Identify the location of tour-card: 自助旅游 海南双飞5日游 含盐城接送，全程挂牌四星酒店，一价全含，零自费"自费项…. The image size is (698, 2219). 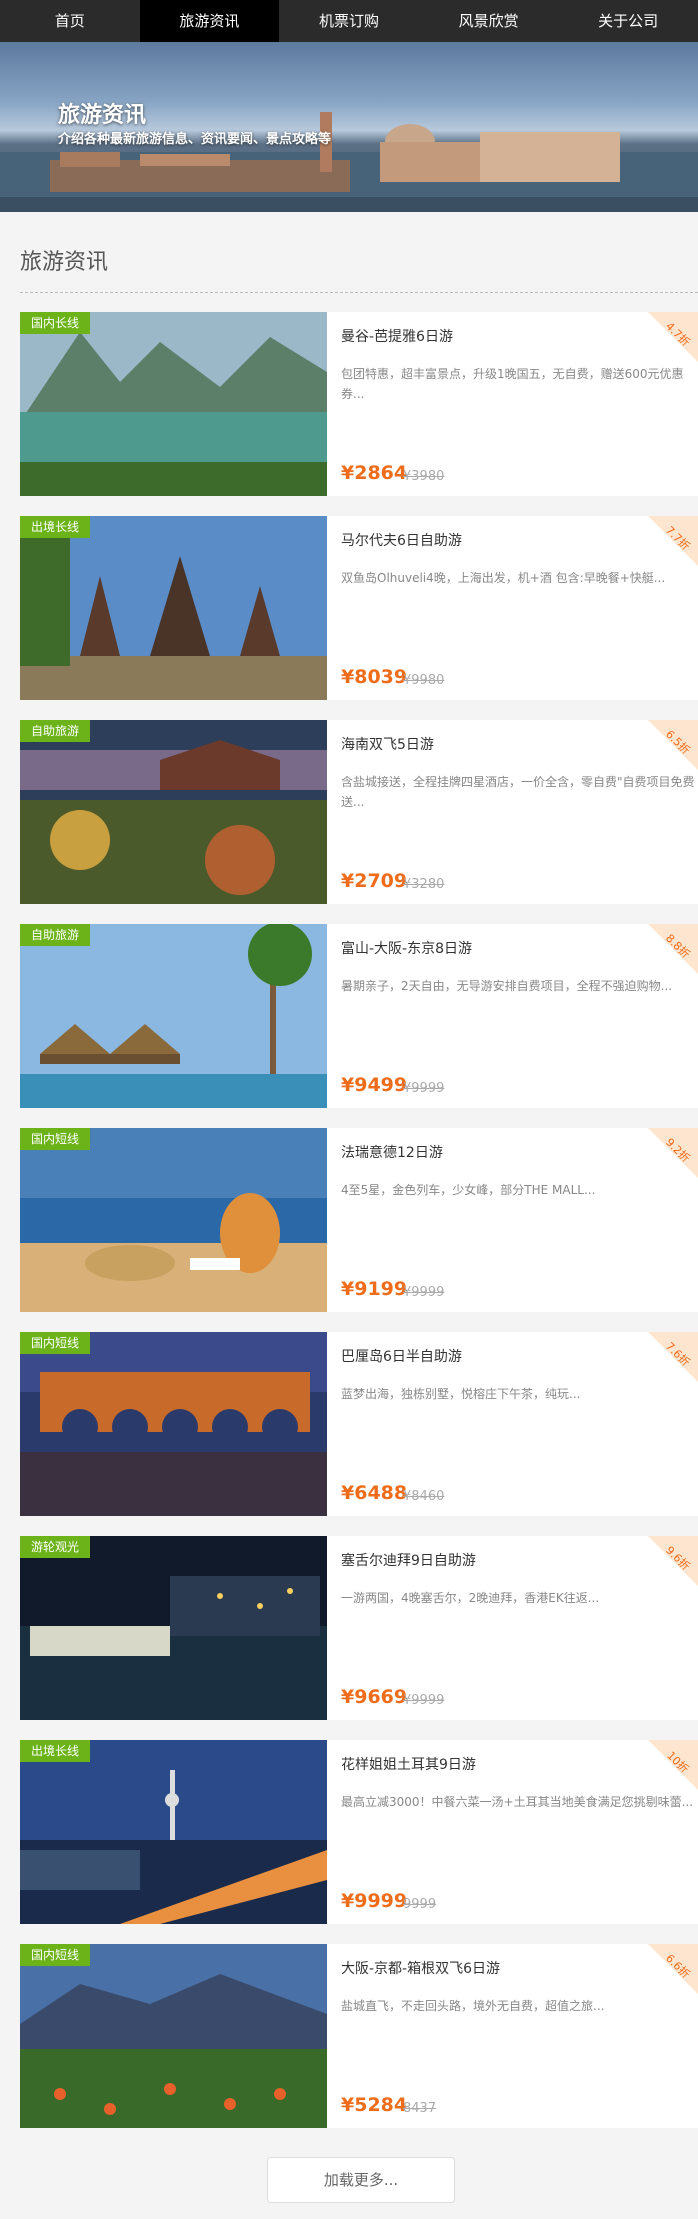
(359, 812).